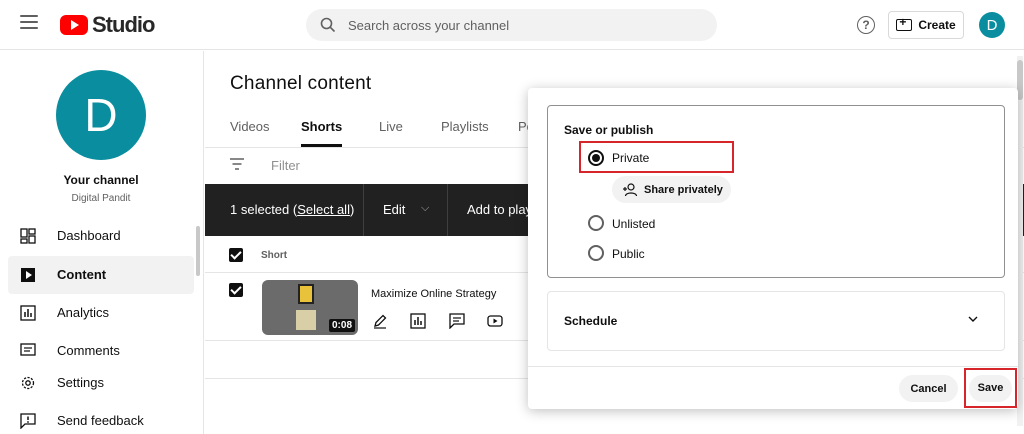 This screenshot has height=434, width=1024. I want to click on add-to-playlist-button: Add to play, so click(499, 209).